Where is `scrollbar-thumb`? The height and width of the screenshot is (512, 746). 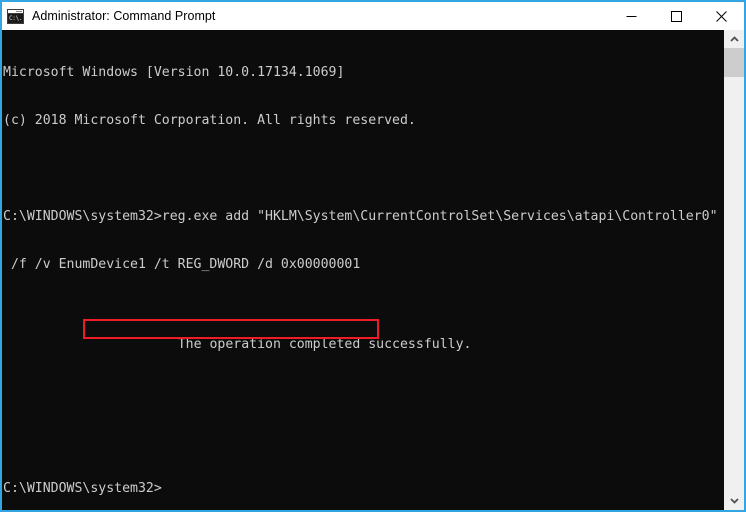
scrollbar-thumb is located at coordinates (734, 62).